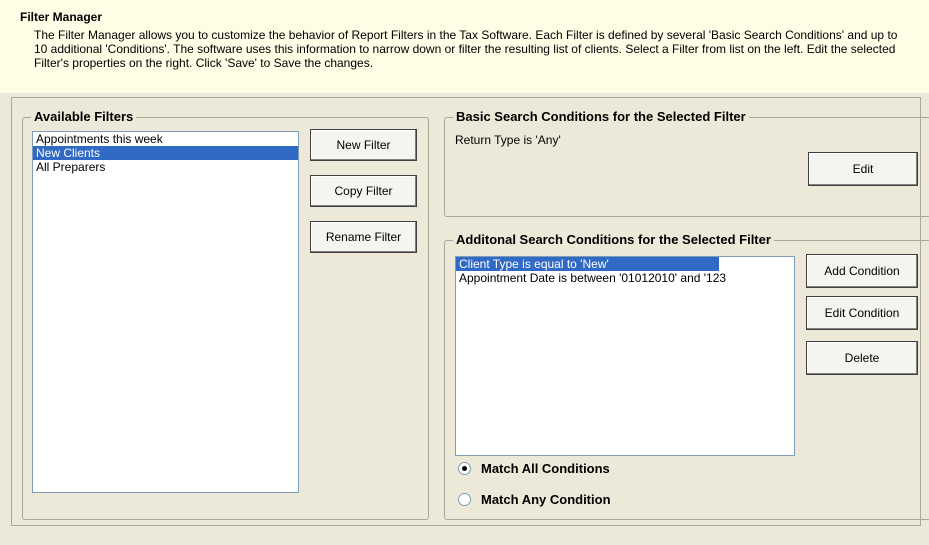 Image resolution: width=929 pixels, height=545 pixels. Describe the element at coordinates (508, 140) in the screenshot. I see `basic-conditions-text: Return Type is 'Any'` at that location.